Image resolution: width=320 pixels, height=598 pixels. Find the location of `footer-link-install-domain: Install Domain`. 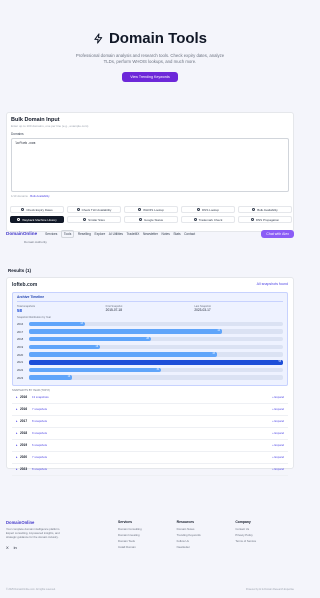

footer-link-install-domain: Install Domain is located at coordinates (147, 548).